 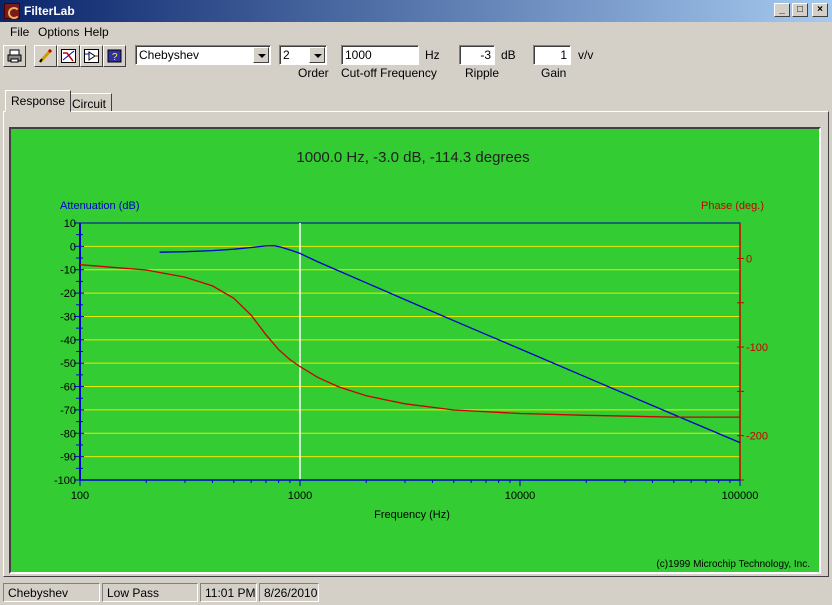 I want to click on window-title: FilterLab, so click(x=49, y=11).